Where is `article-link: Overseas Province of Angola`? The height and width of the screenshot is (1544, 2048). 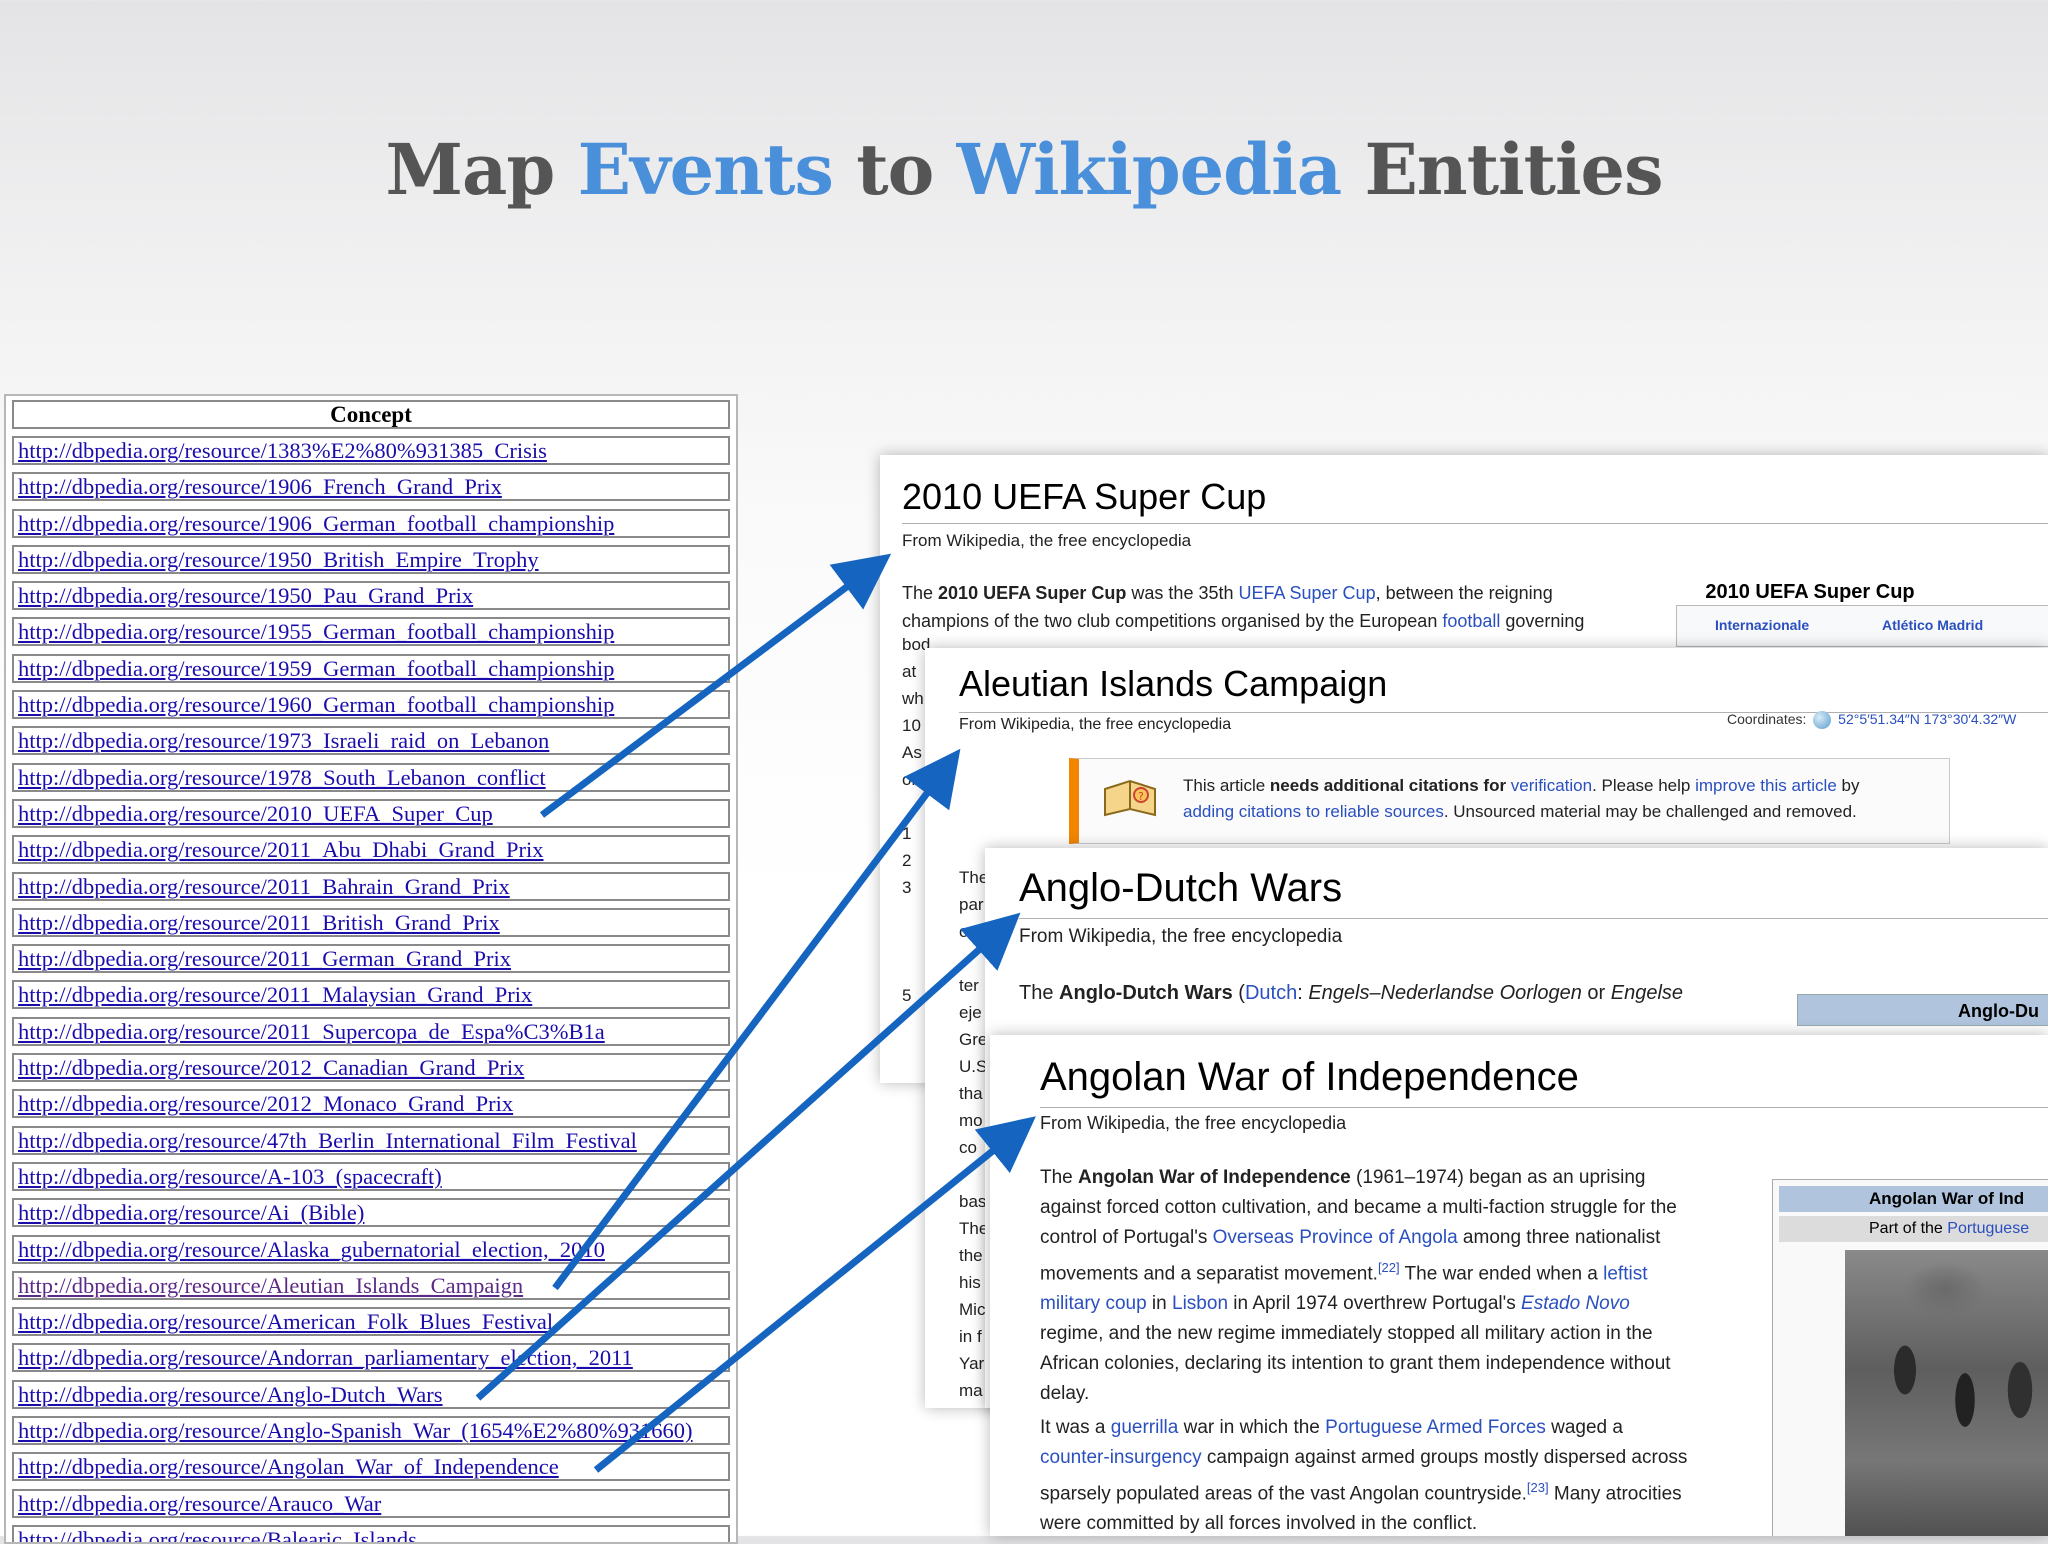
article-link: Overseas Province of Angola is located at coordinates (1335, 1237).